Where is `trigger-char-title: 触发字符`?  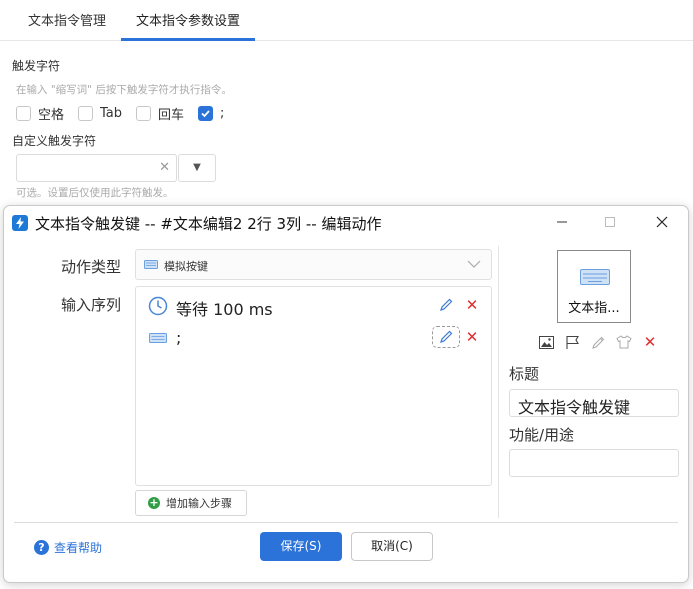 trigger-char-title: 触发字符 is located at coordinates (36, 66).